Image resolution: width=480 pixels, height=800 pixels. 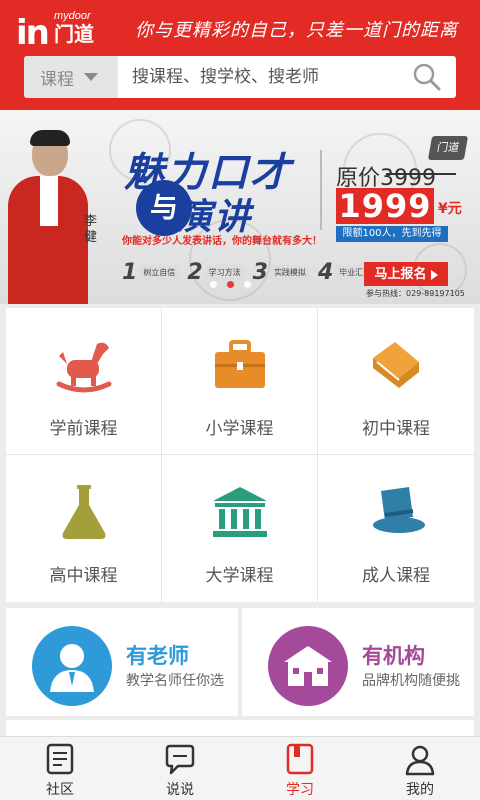 I want to click on teacher-card-title: 有老师, so click(x=157, y=656).